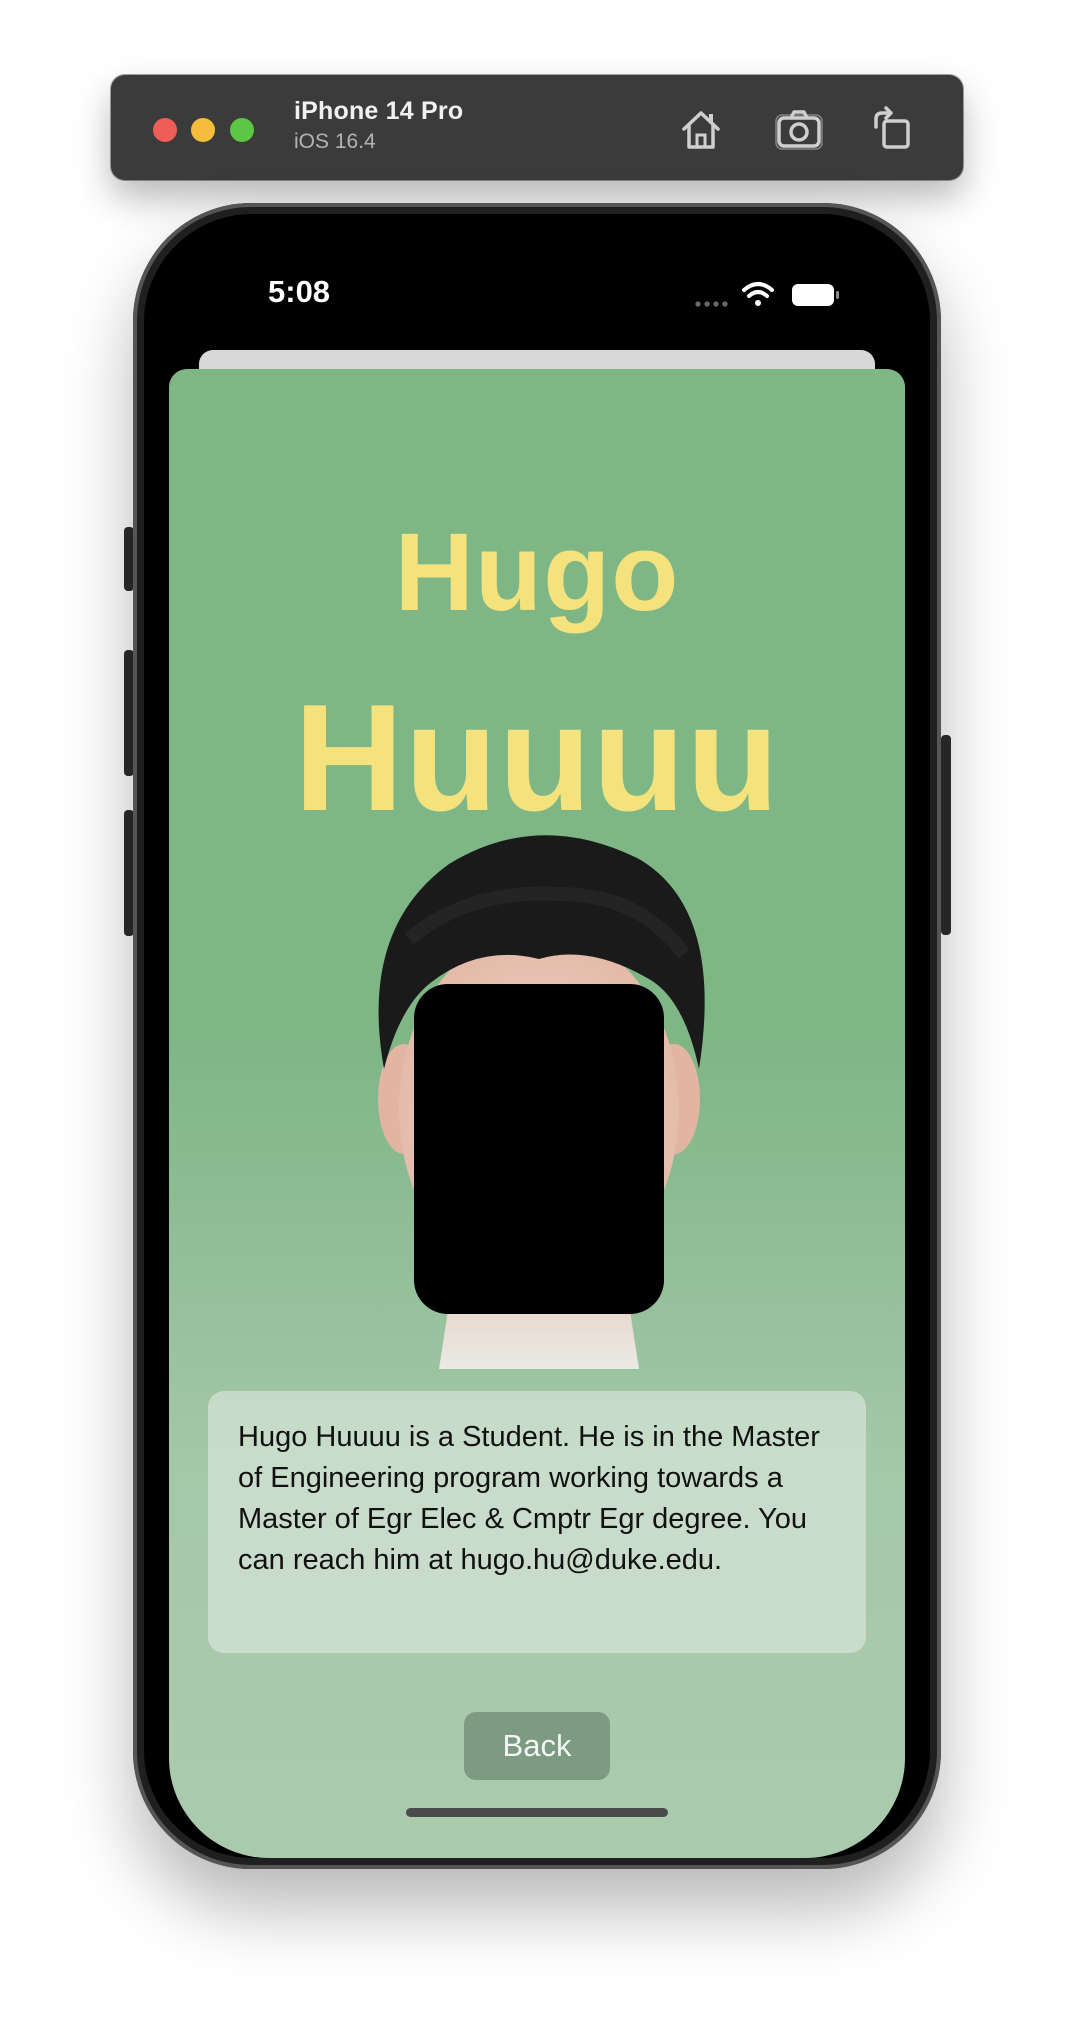  Describe the element at coordinates (701, 129) in the screenshot. I see `home-icon` at that location.